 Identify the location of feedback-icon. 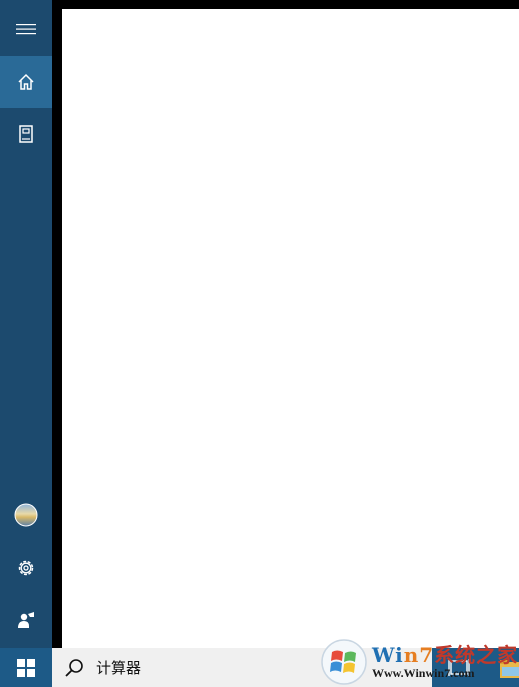
(26, 620).